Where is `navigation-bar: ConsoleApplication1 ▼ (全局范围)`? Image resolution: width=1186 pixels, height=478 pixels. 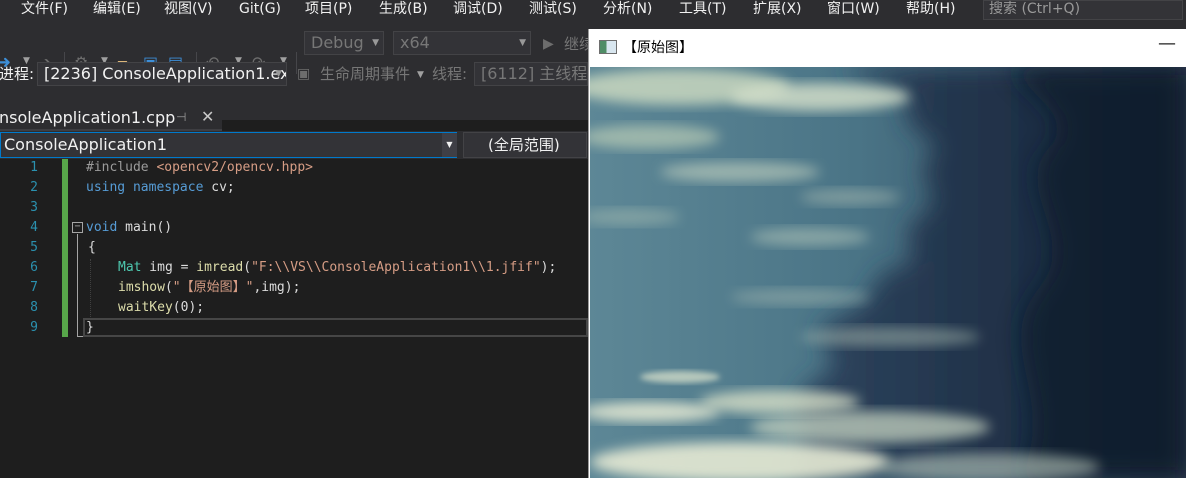
navigation-bar: ConsoleApplication1 ▼ (全局范围) is located at coordinates (294, 145).